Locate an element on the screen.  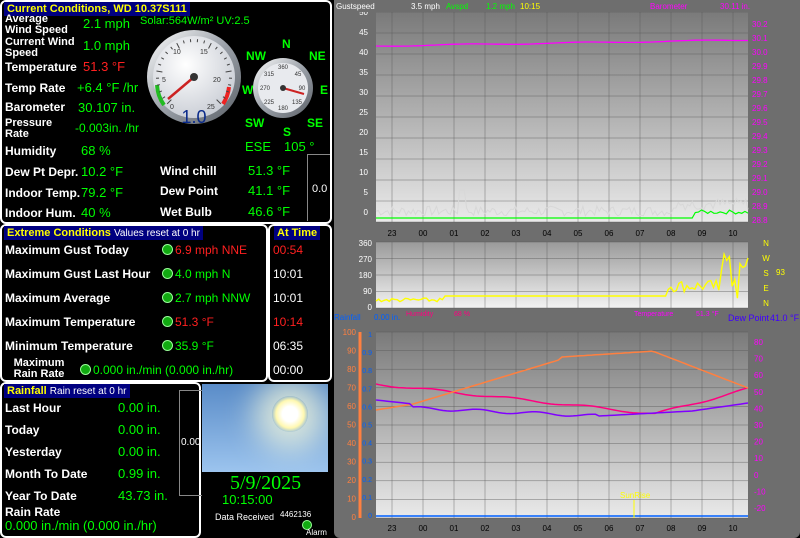
gauge-value: 1.0 is located at coordinates (193, 117).